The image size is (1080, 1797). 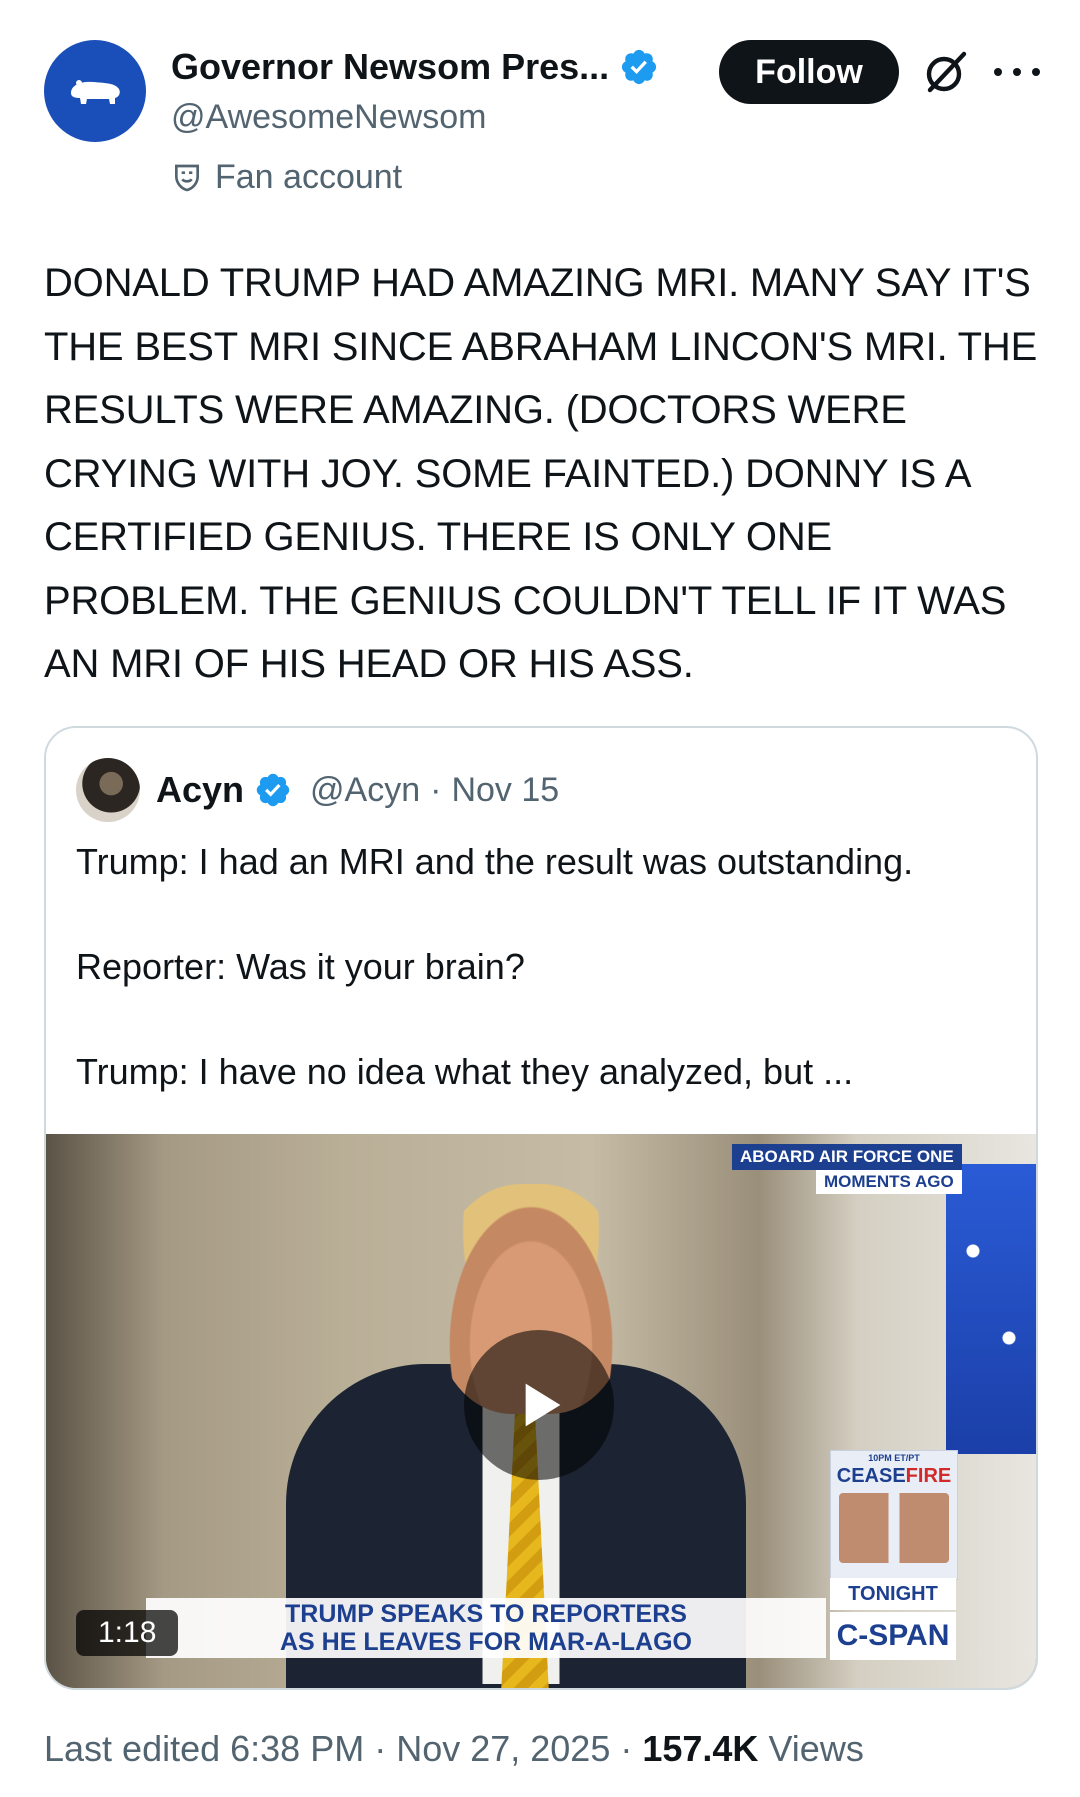 What do you see at coordinates (187, 177) in the screenshot?
I see `masks-icon` at bounding box center [187, 177].